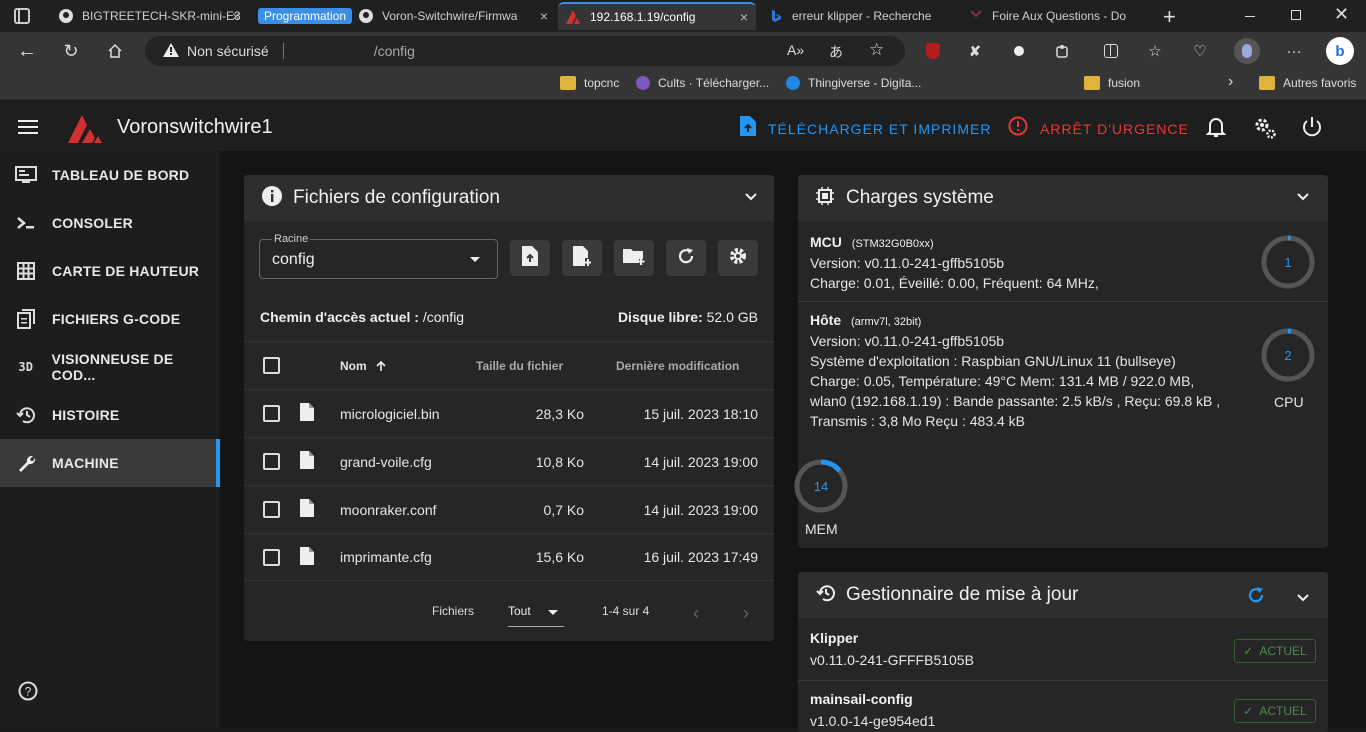  Describe the element at coordinates (110, 463) in the screenshot. I see `sidebar-item-machine: MACHINE` at that location.